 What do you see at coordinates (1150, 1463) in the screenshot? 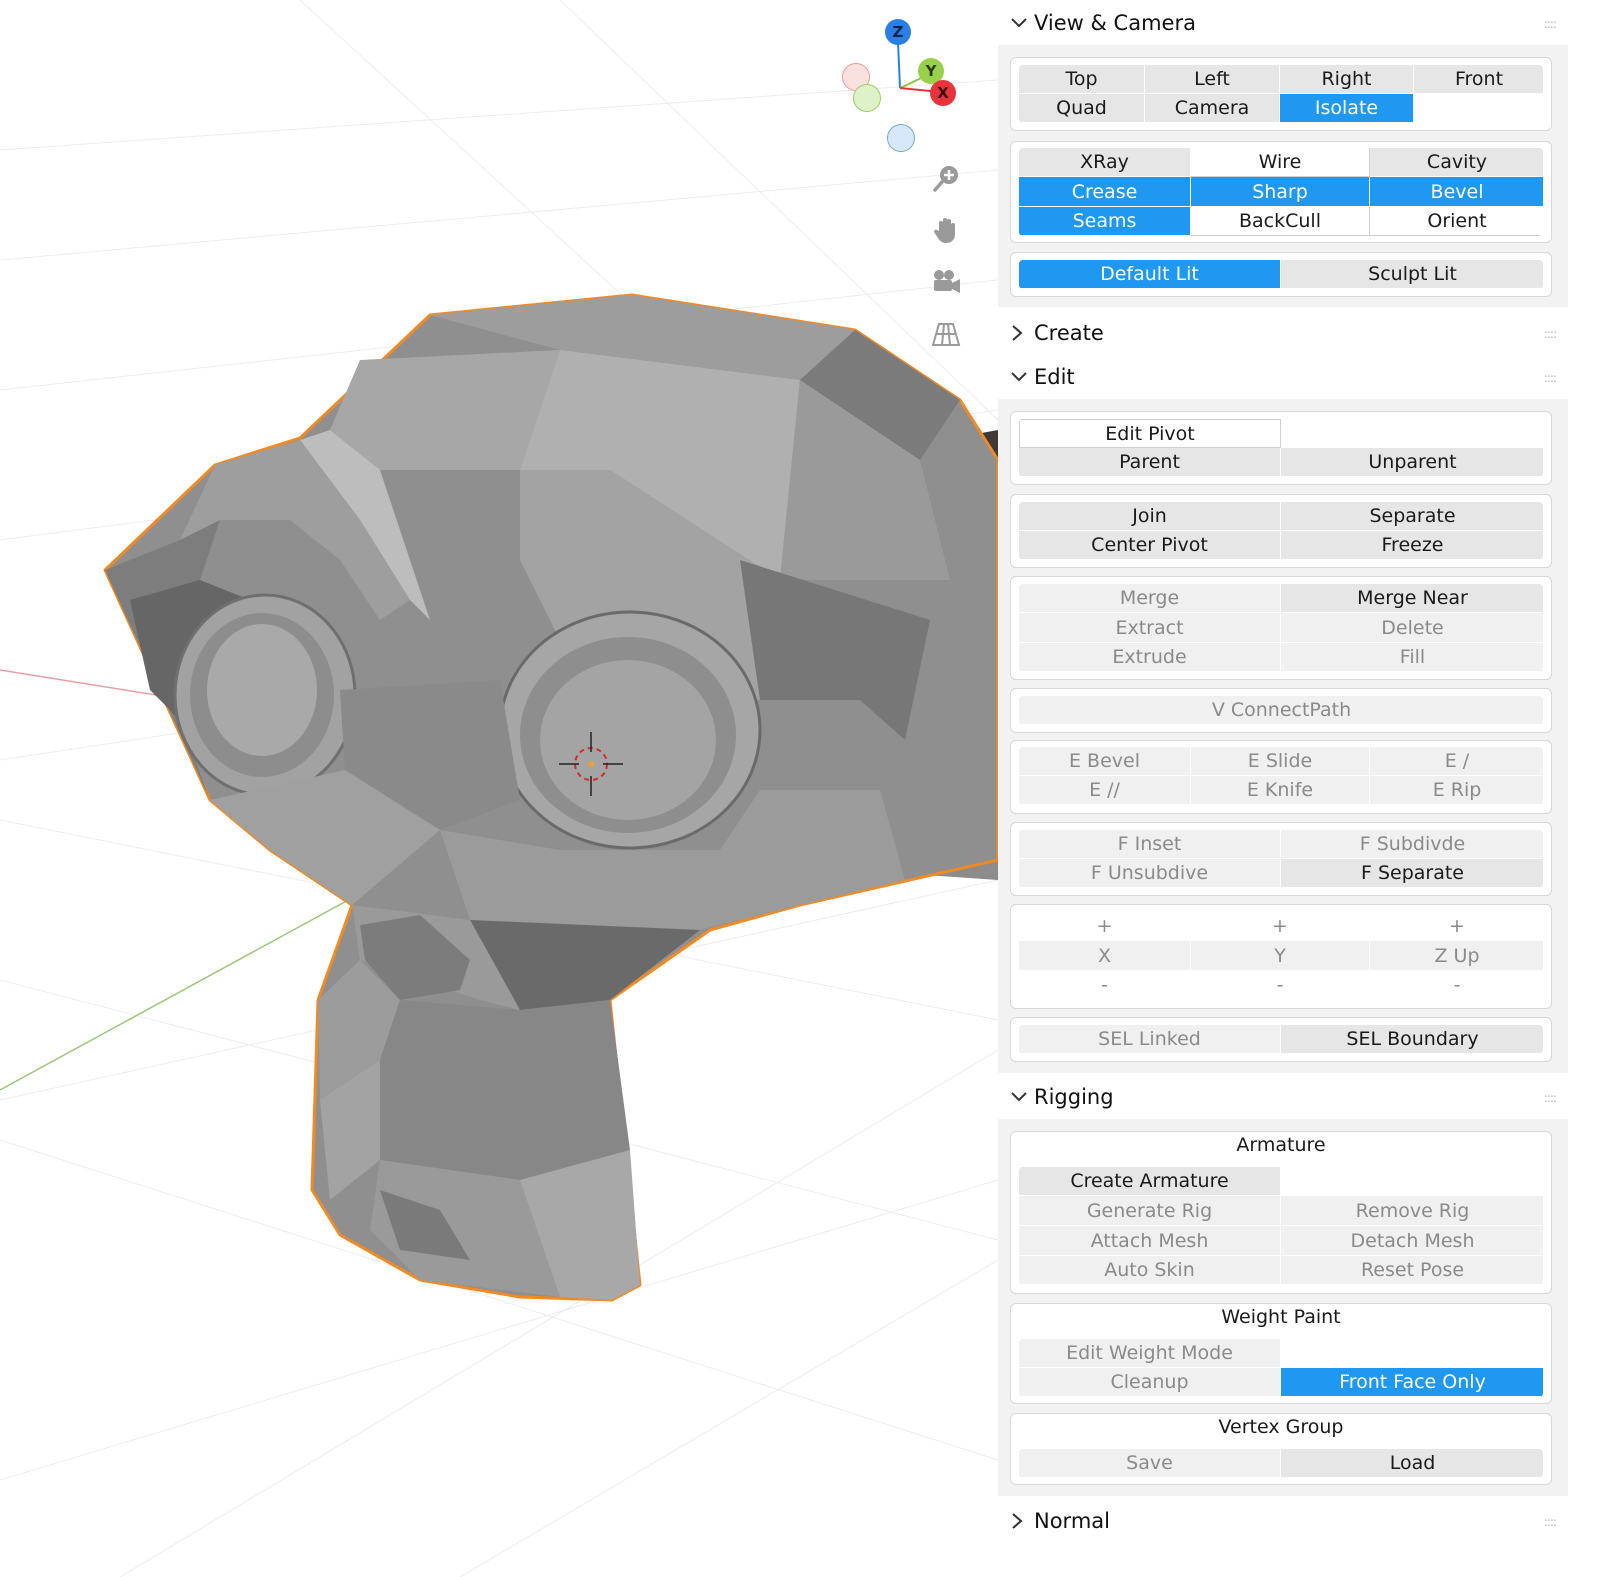
I see `save-button: Save` at bounding box center [1150, 1463].